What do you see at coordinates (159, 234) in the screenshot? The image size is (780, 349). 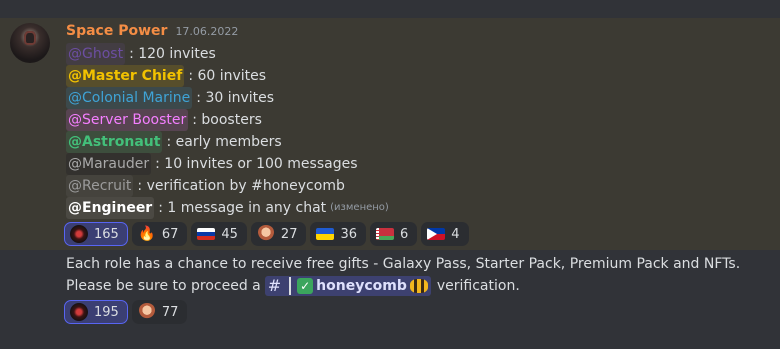 I see `reaction-fire: 🔥 67` at bounding box center [159, 234].